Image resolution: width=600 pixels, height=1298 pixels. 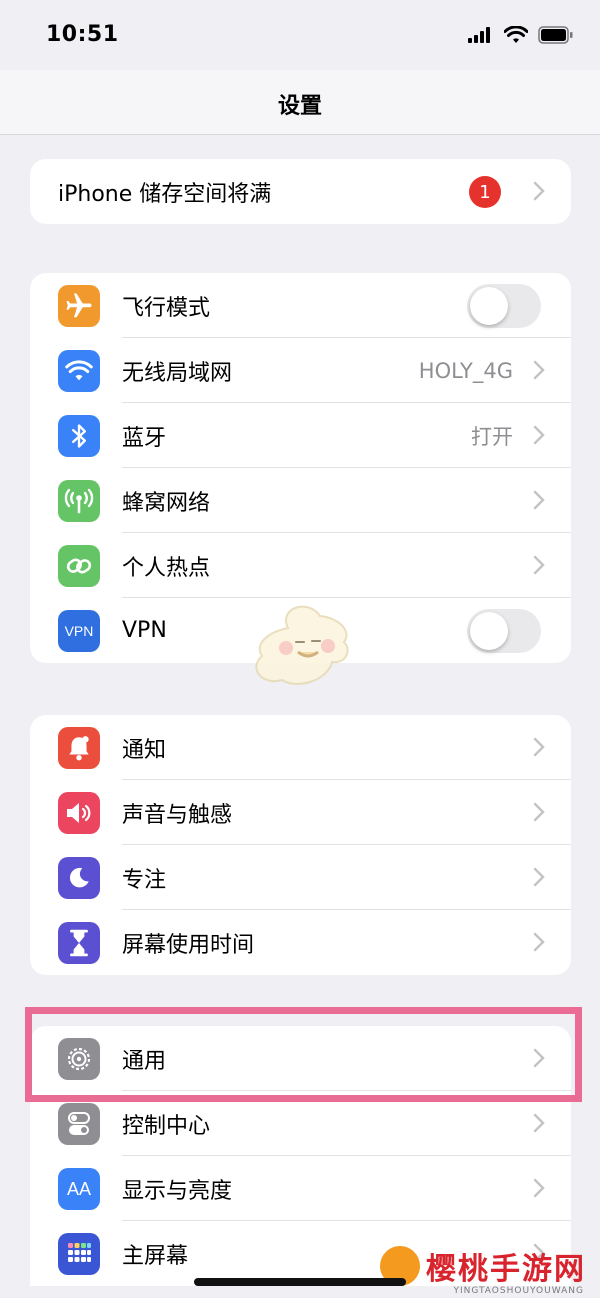 What do you see at coordinates (79, 1124) in the screenshot?
I see `toggles-icon` at bounding box center [79, 1124].